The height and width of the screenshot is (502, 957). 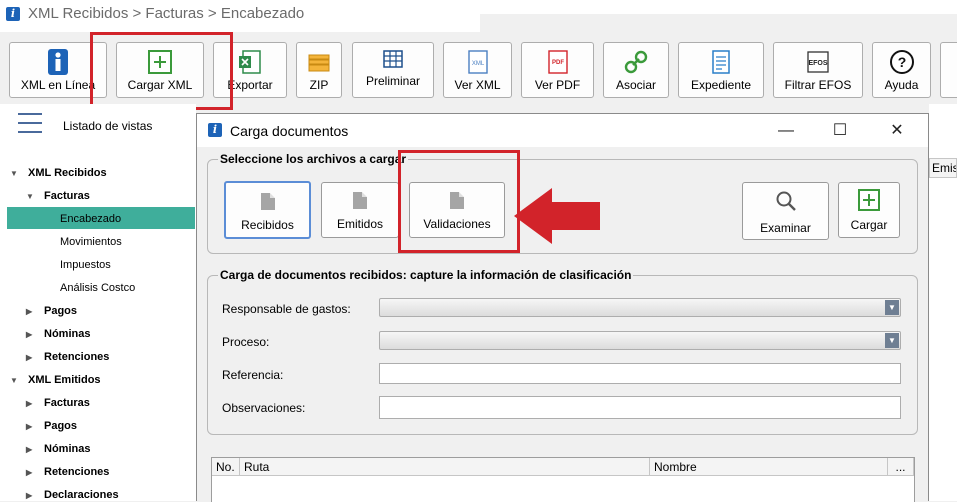 I want to click on observaciones-label: Observaciones:, so click(x=264, y=408).